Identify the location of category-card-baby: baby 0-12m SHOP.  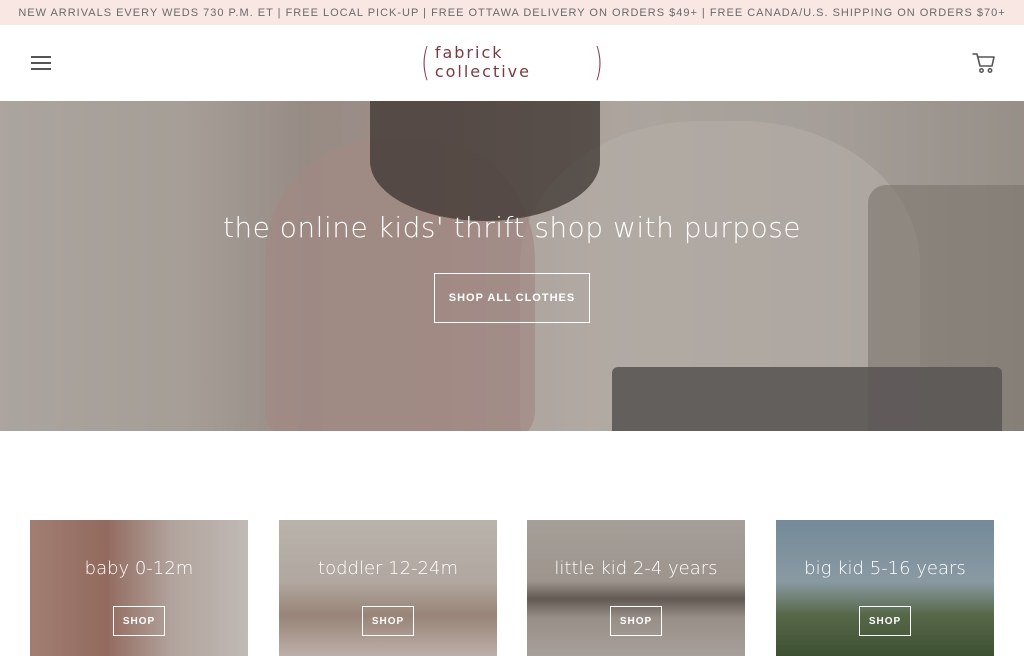
(139, 588).